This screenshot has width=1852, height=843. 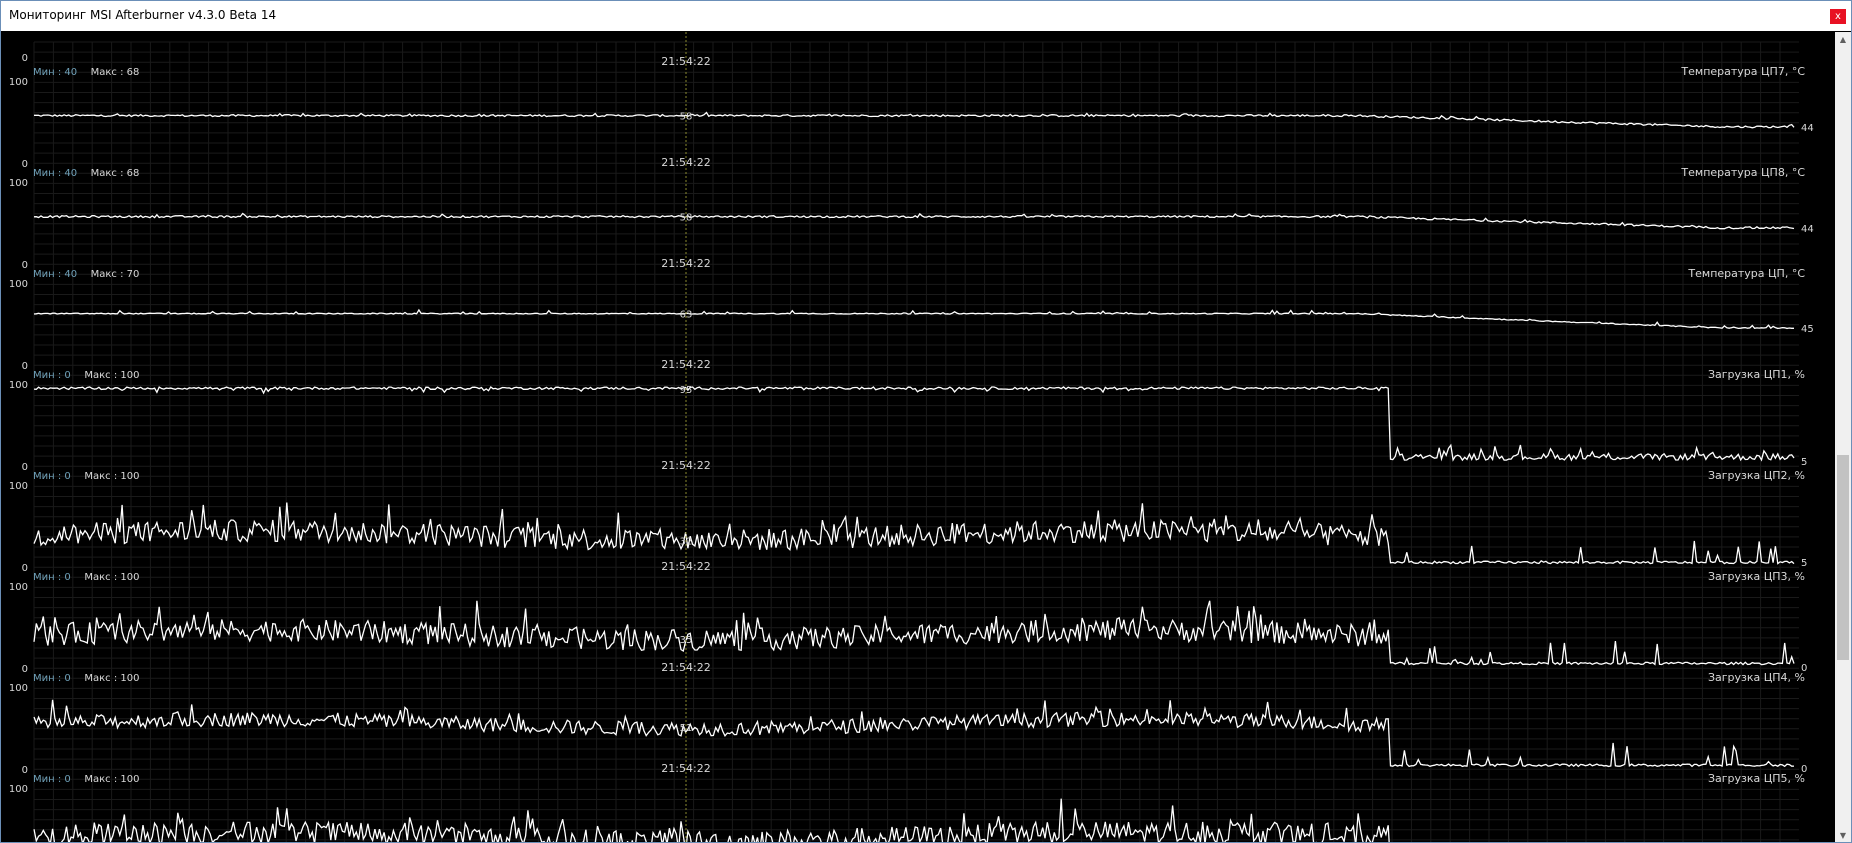 What do you see at coordinates (1843, 437) in the screenshot?
I see `vertical-scrollbar: ▲ ▼` at bounding box center [1843, 437].